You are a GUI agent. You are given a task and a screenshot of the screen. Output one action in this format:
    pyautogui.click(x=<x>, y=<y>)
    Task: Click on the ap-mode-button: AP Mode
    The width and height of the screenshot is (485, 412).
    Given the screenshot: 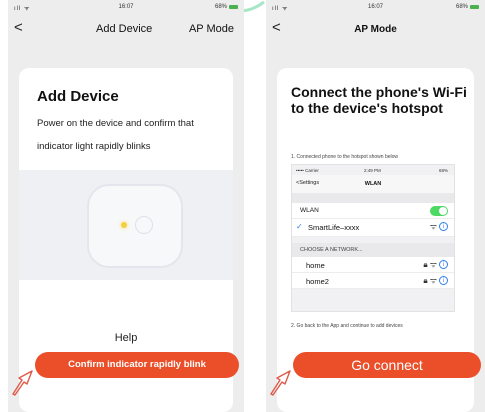 What is the action you would take?
    pyautogui.click(x=211, y=29)
    